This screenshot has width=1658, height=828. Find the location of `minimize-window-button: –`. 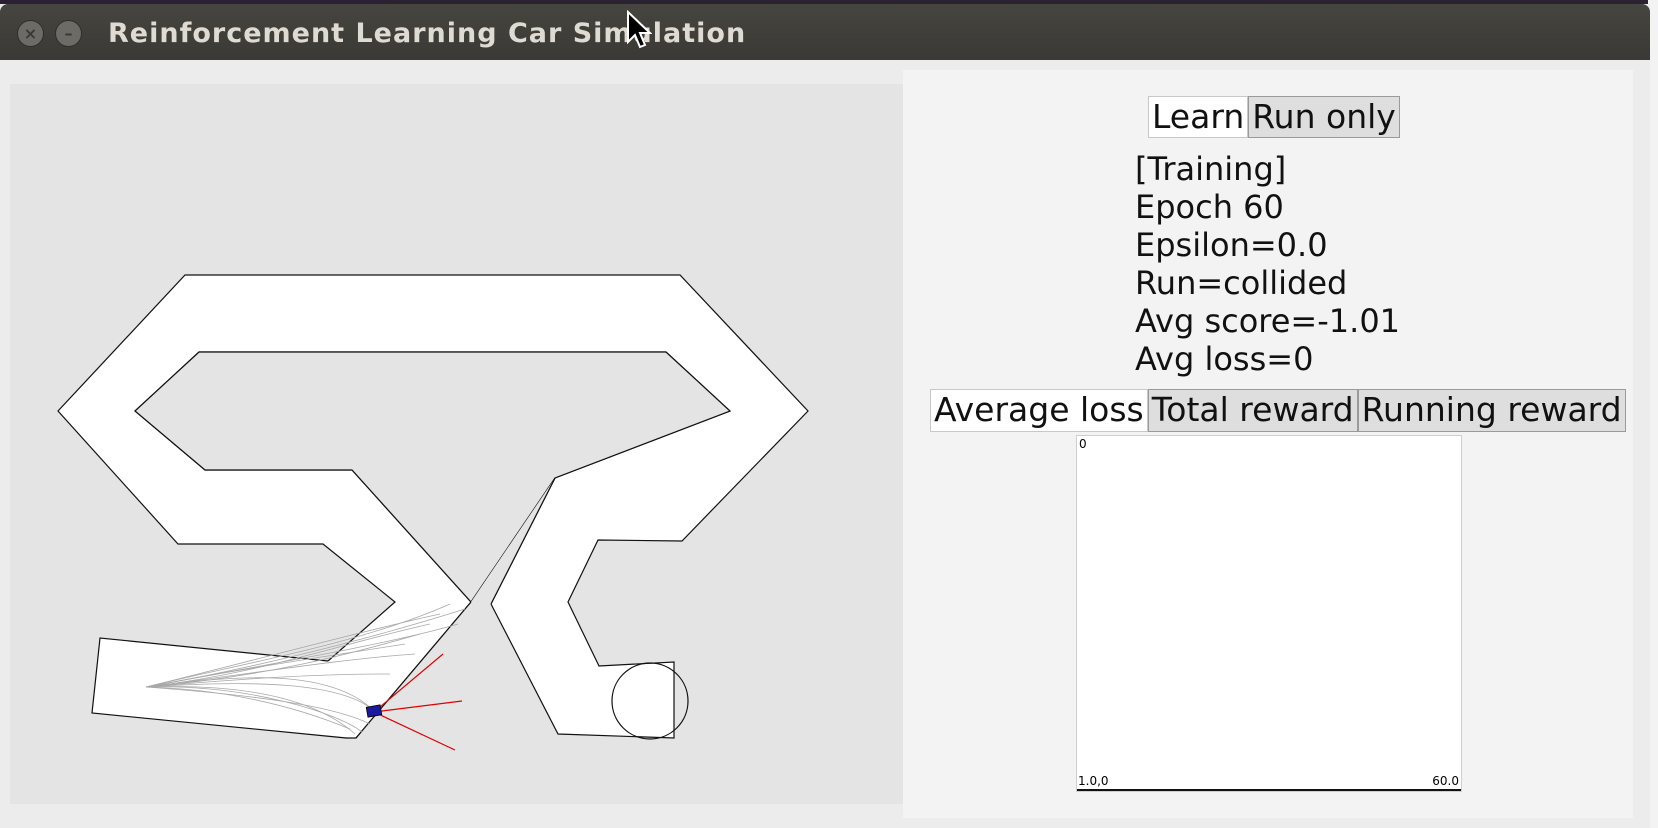

minimize-window-button: – is located at coordinates (68, 33).